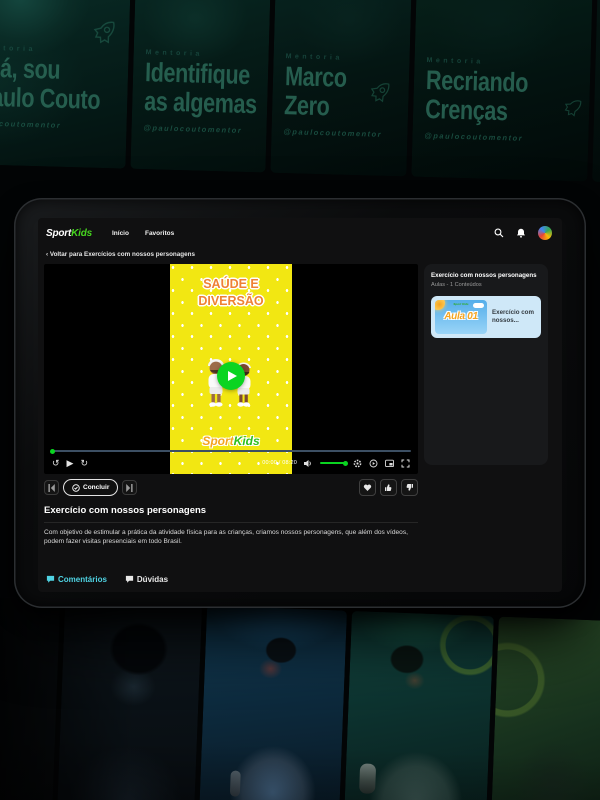  I want to click on tab-duvidas-label: Dúvidas, so click(152, 579).